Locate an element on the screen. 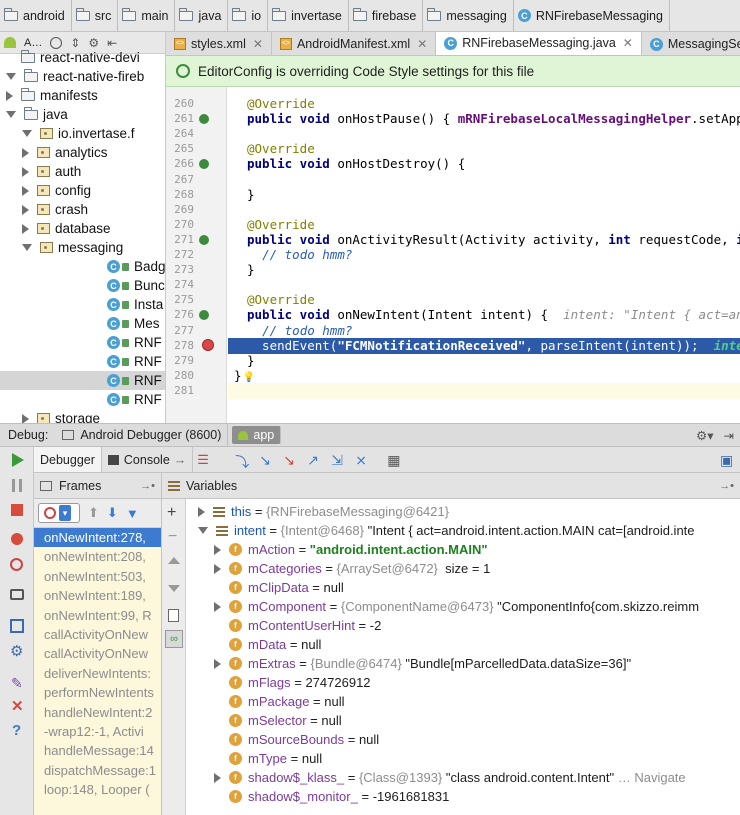 This screenshot has width=740, height=815. tree-item: crash is located at coordinates (82, 209).